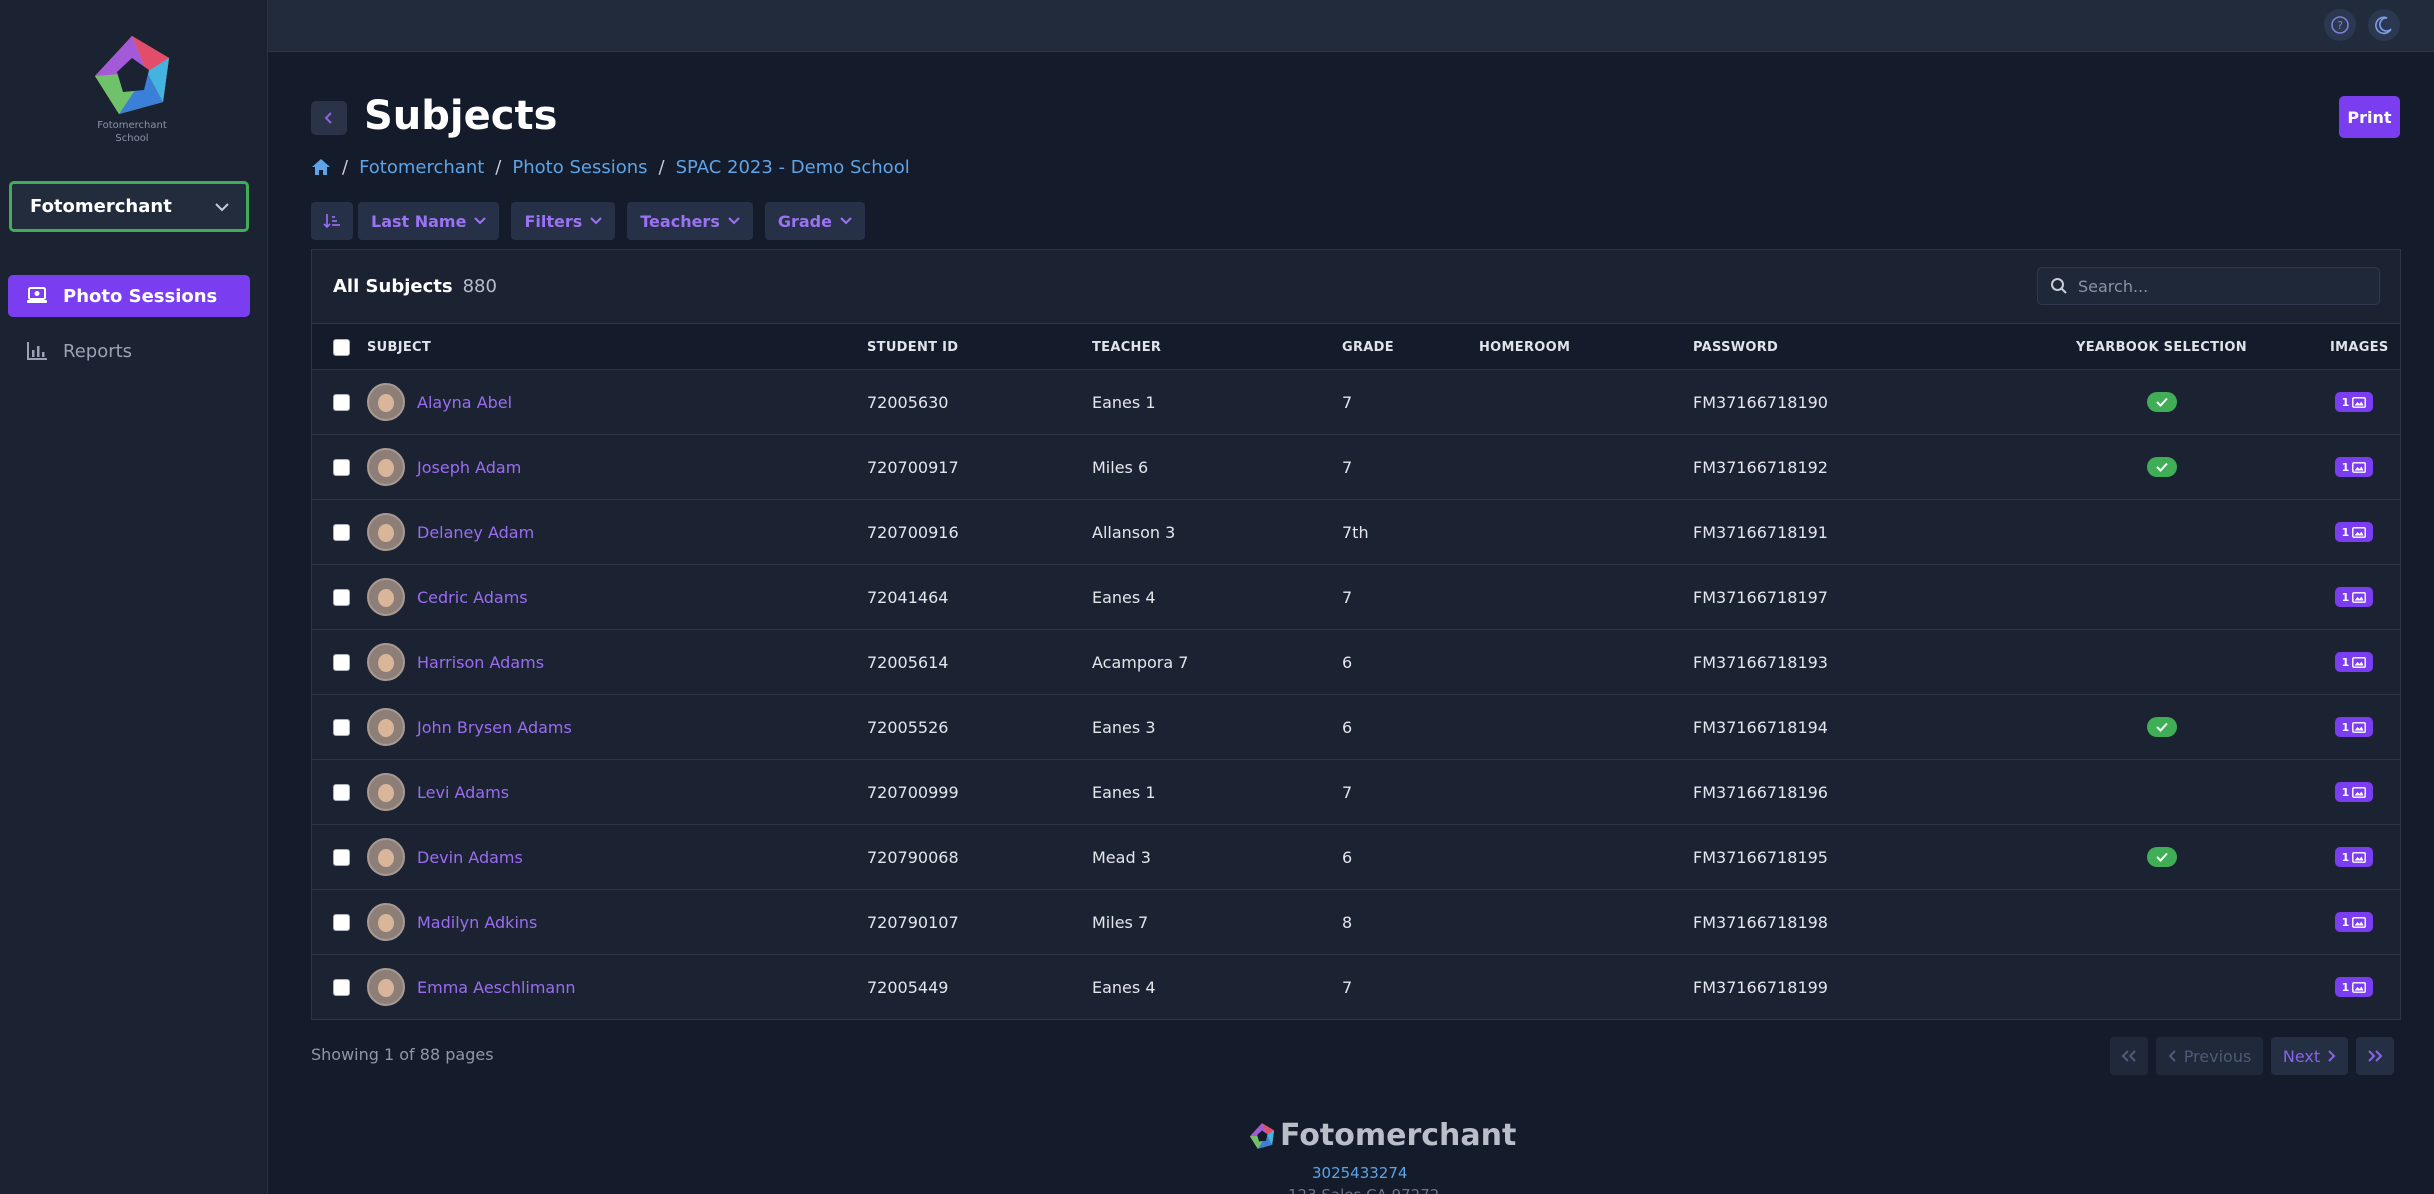 The height and width of the screenshot is (1194, 2434). I want to click on column-header-images: IMAGES, so click(2359, 347).